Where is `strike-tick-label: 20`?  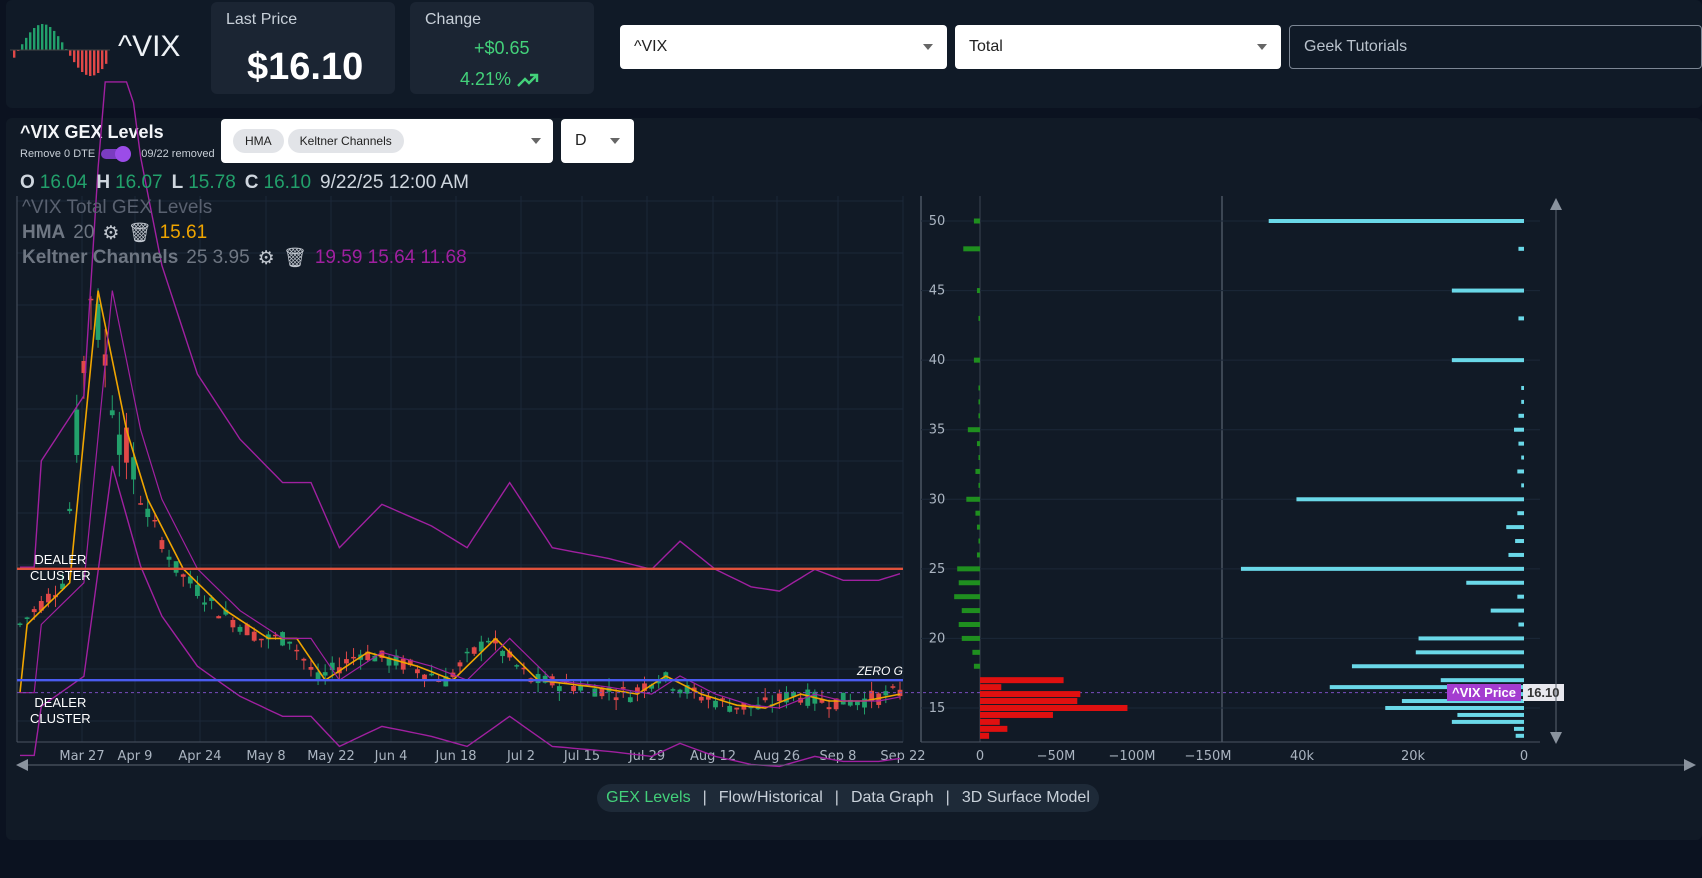 strike-tick-label: 20 is located at coordinates (937, 638).